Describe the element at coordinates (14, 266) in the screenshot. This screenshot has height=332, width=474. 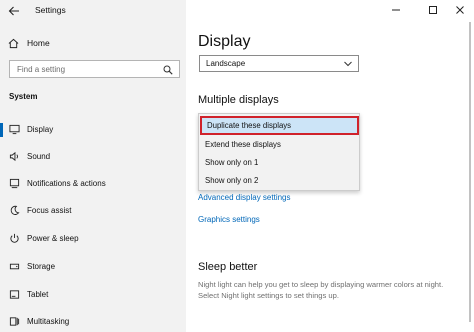
I see `storage-icon` at that location.